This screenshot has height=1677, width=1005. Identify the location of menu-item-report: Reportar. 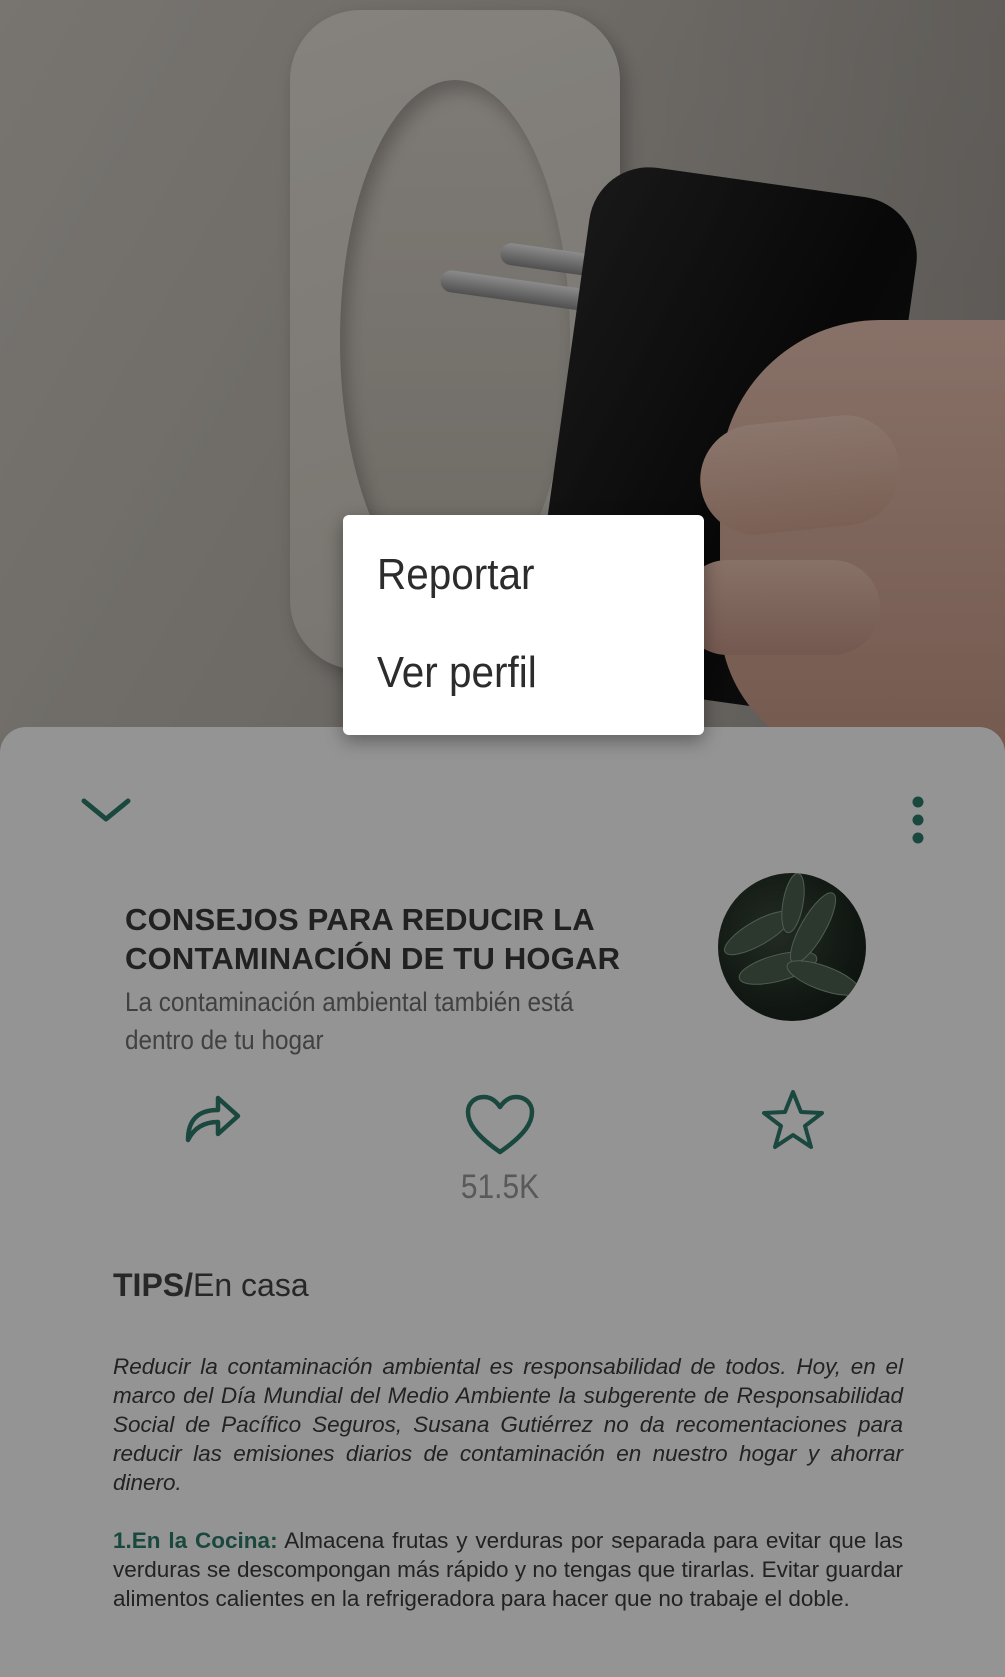
(455, 575).